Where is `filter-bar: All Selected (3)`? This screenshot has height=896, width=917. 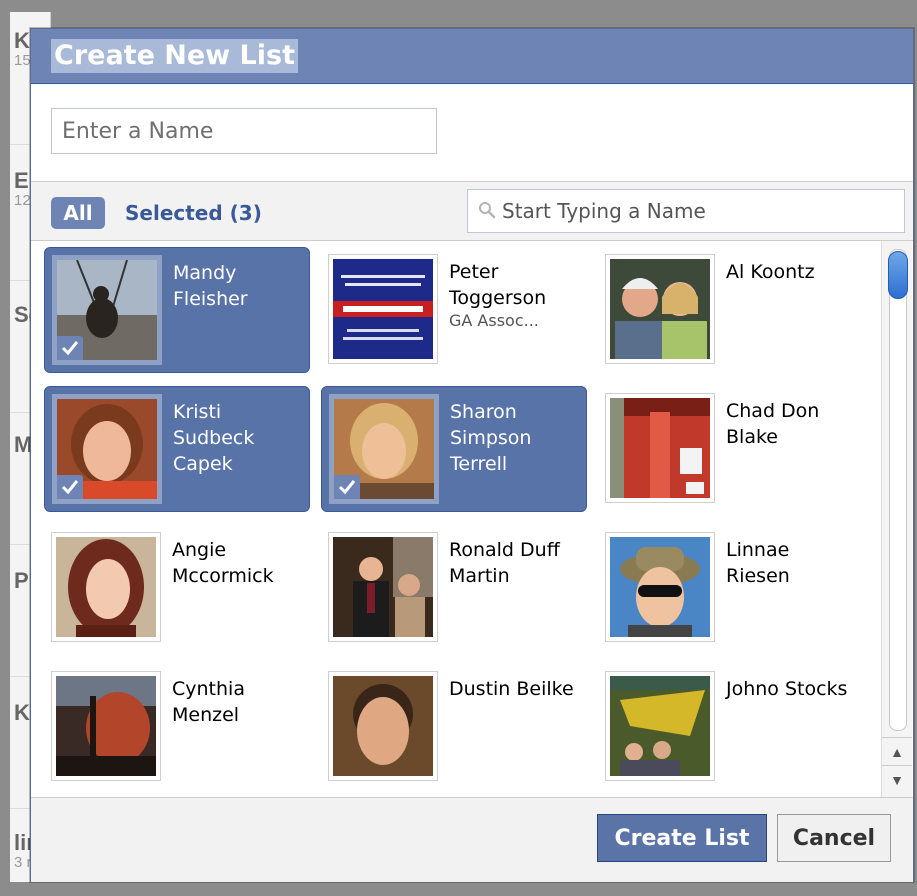 filter-bar: All Selected (3) is located at coordinates (472, 211).